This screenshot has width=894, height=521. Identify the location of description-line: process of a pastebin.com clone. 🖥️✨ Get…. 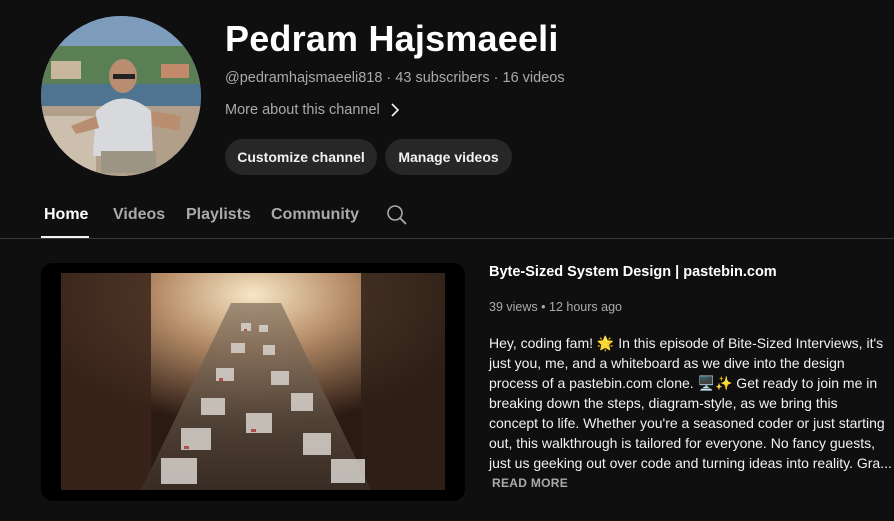
(683, 383).